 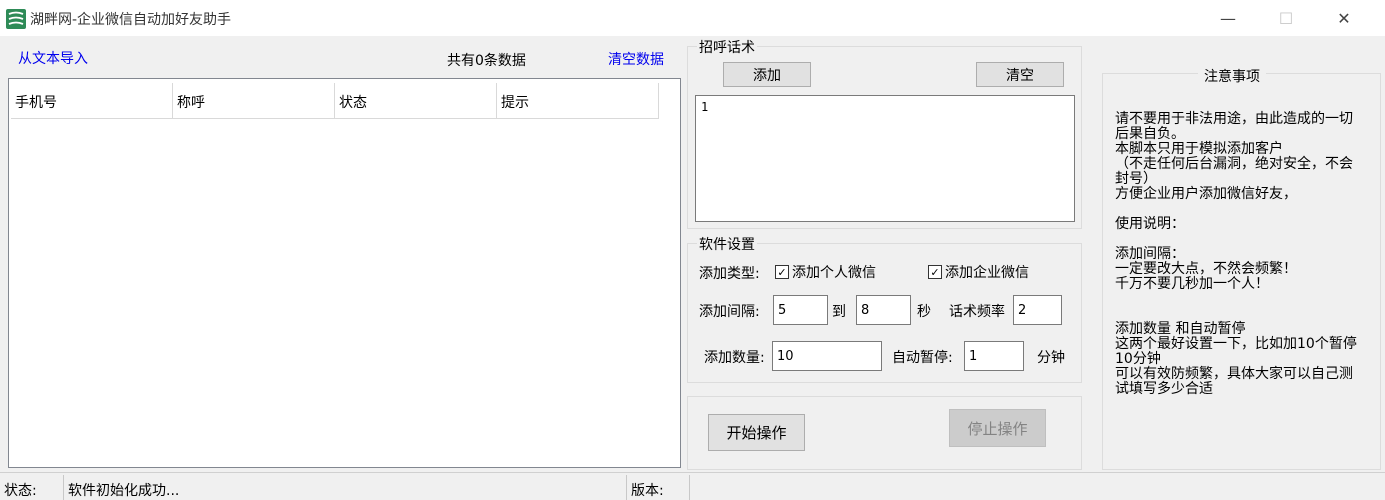 I want to click on personal-wechat-checkbox: ✓ 添加个人微信, so click(x=825, y=272).